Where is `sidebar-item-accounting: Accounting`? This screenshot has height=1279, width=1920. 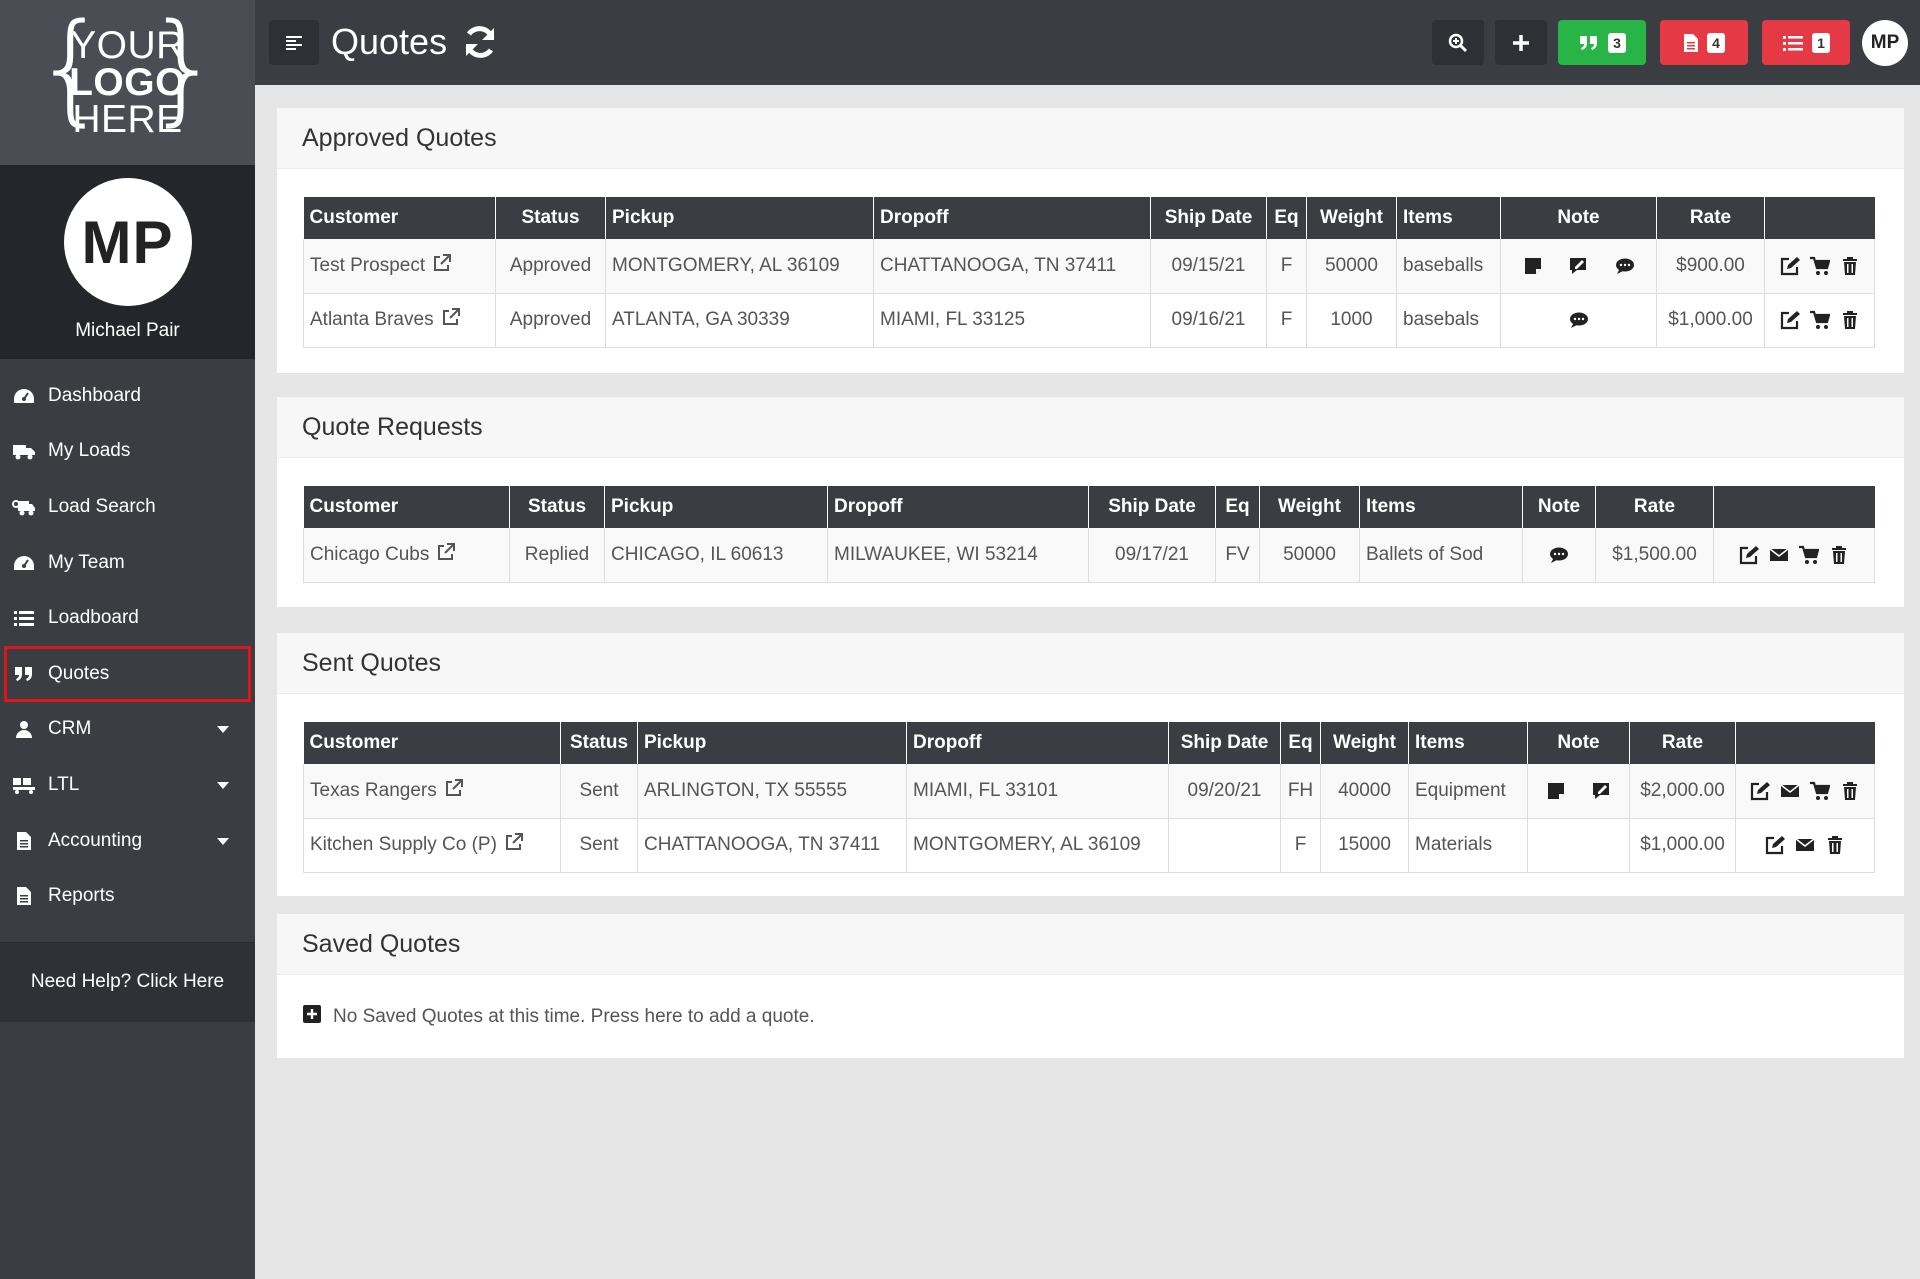
sidebar-item-accounting: Accounting is located at coordinates (127, 841).